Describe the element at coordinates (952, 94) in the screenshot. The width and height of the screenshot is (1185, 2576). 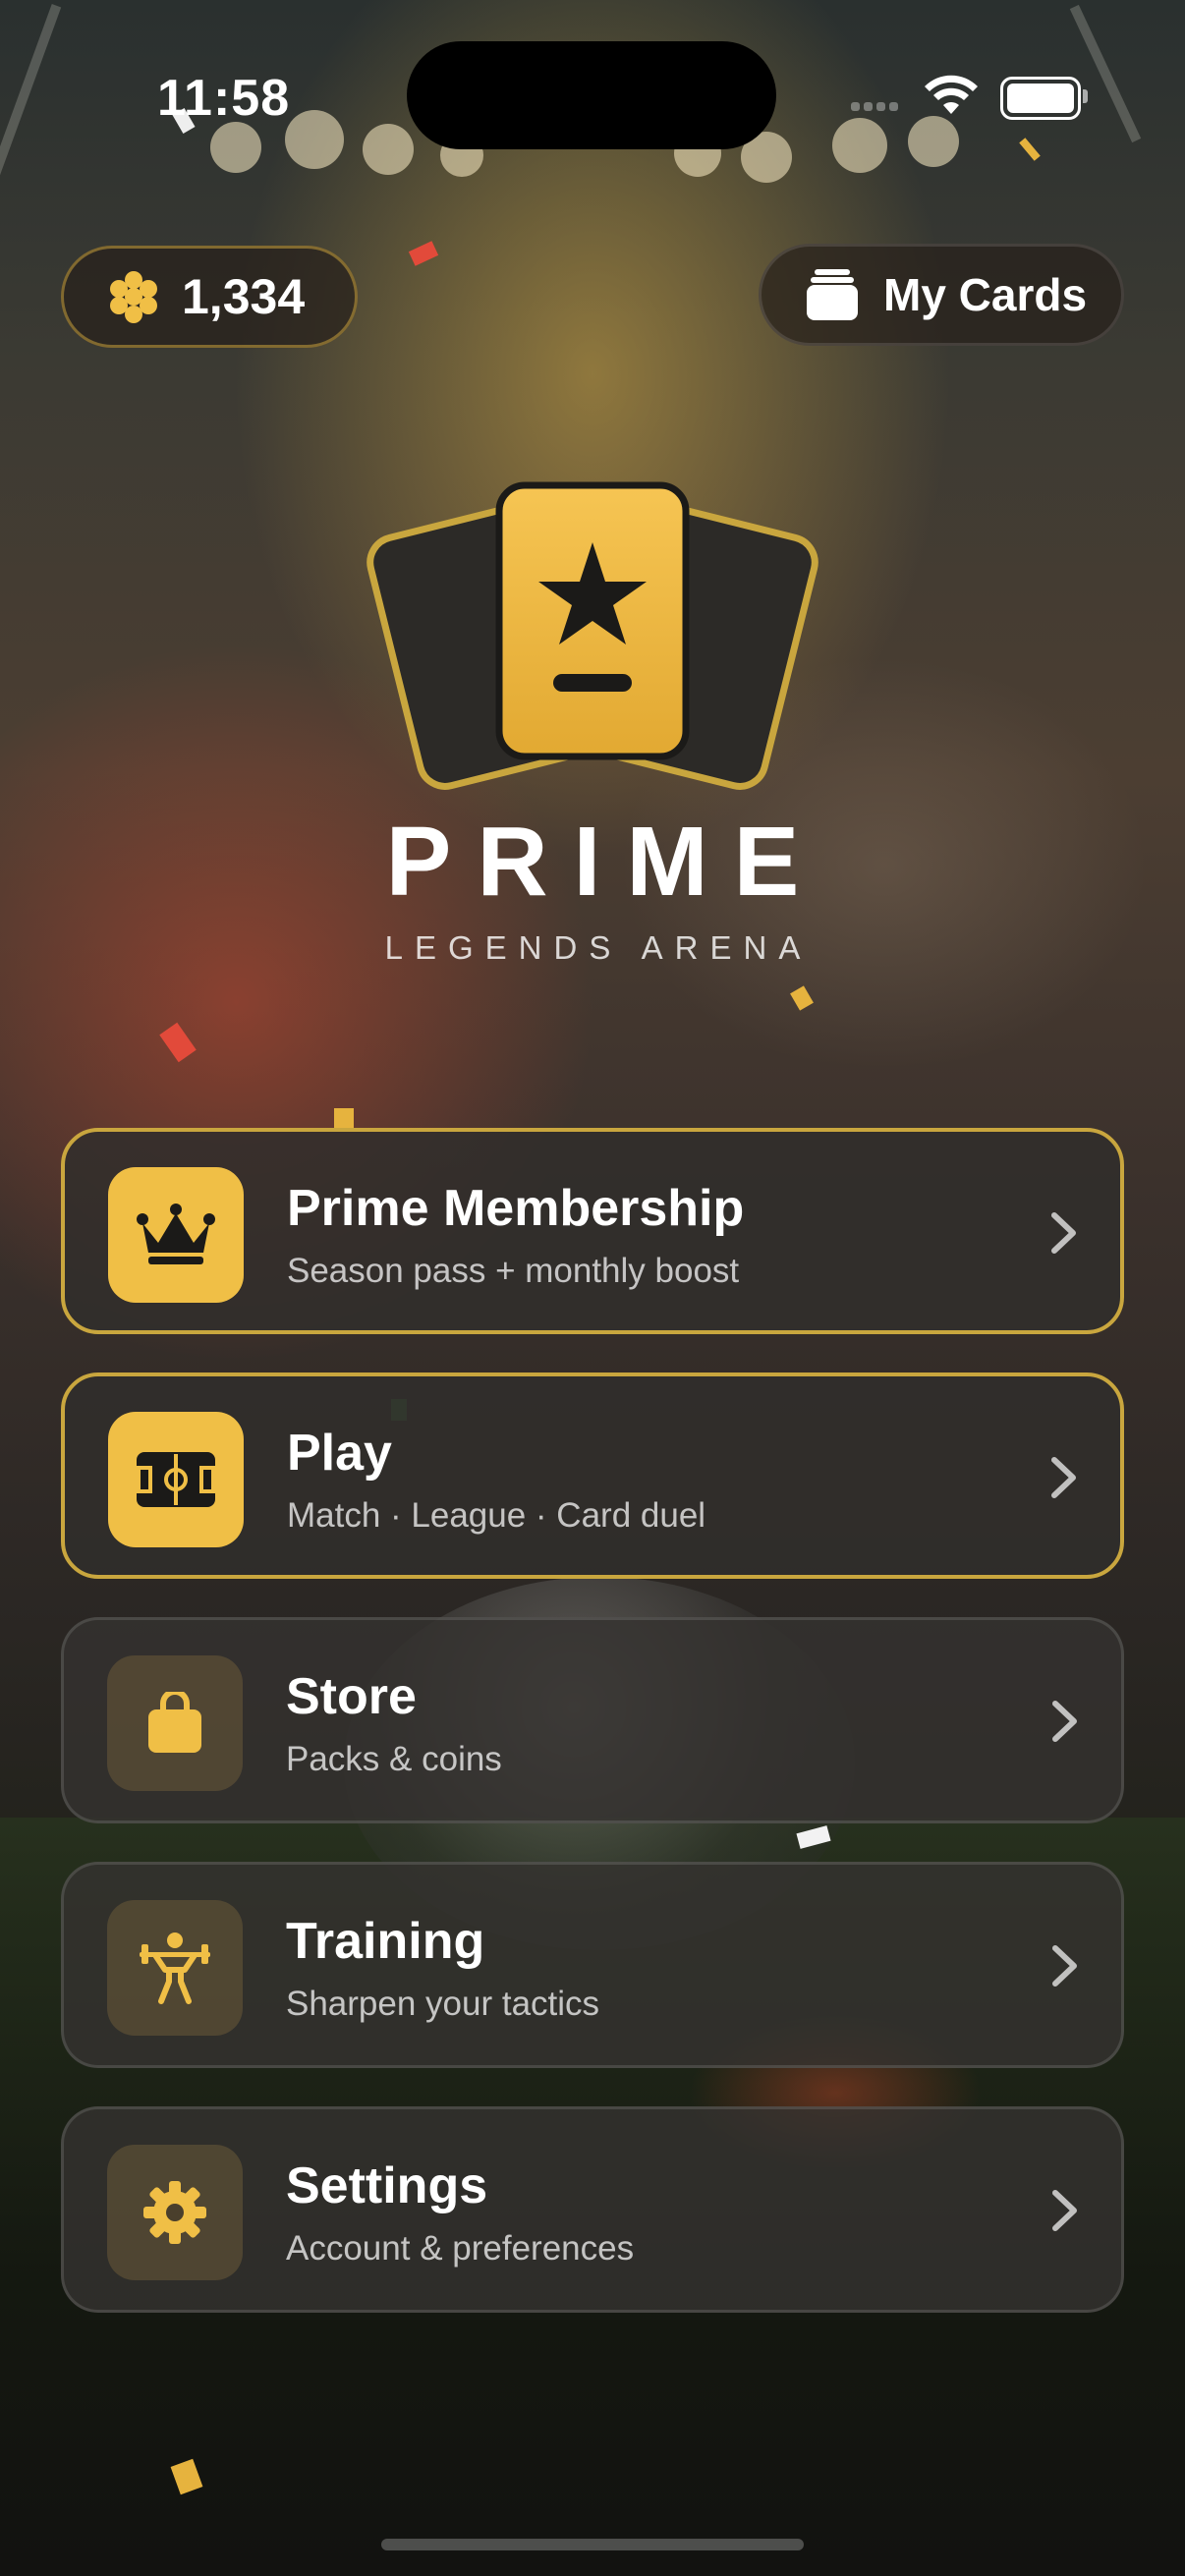
I see `wifi-icon` at that location.